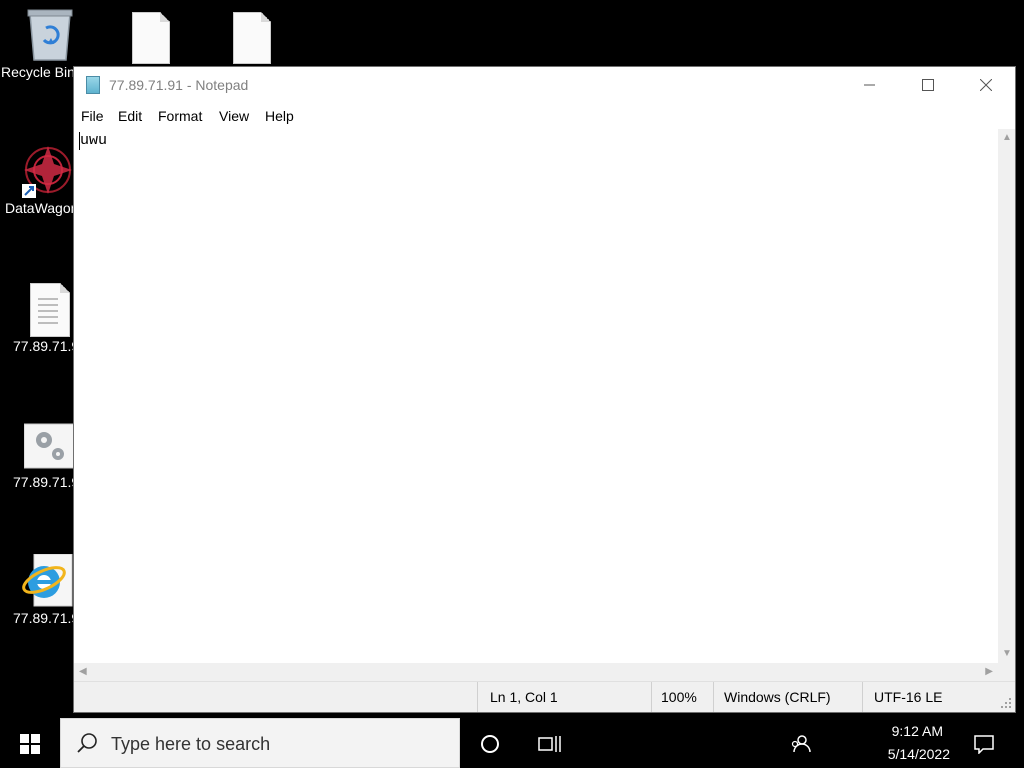 The height and width of the screenshot is (768, 1024). I want to click on people-button, so click(800, 744).